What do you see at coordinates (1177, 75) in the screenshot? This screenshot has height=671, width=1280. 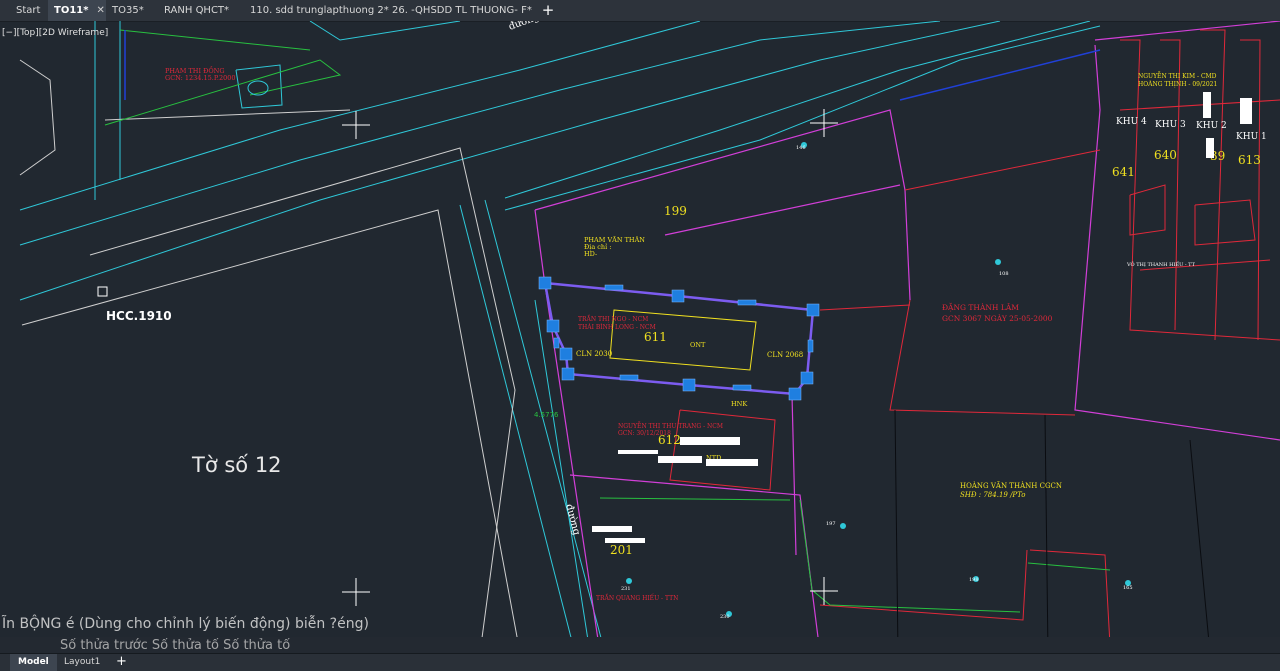 I see `owner-label: NGUYỄN THỊ KIM - CMD` at bounding box center [1177, 75].